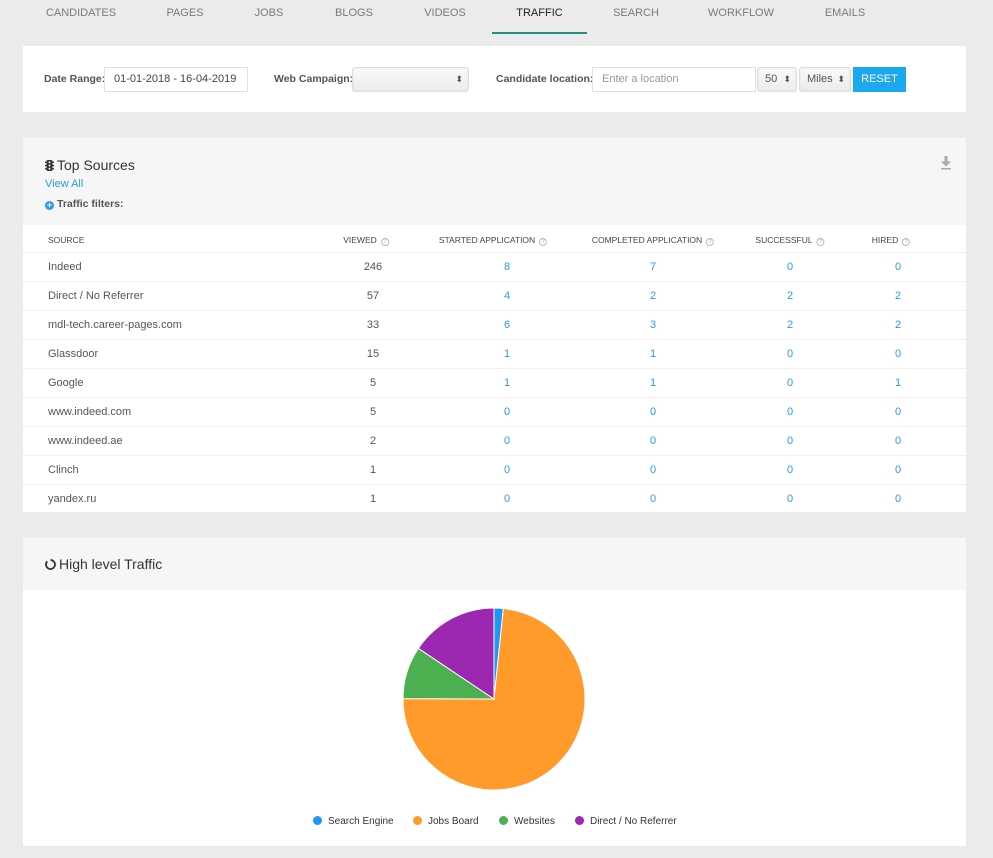  What do you see at coordinates (66, 240) in the screenshot?
I see `column-header-label: SOURCE` at bounding box center [66, 240].